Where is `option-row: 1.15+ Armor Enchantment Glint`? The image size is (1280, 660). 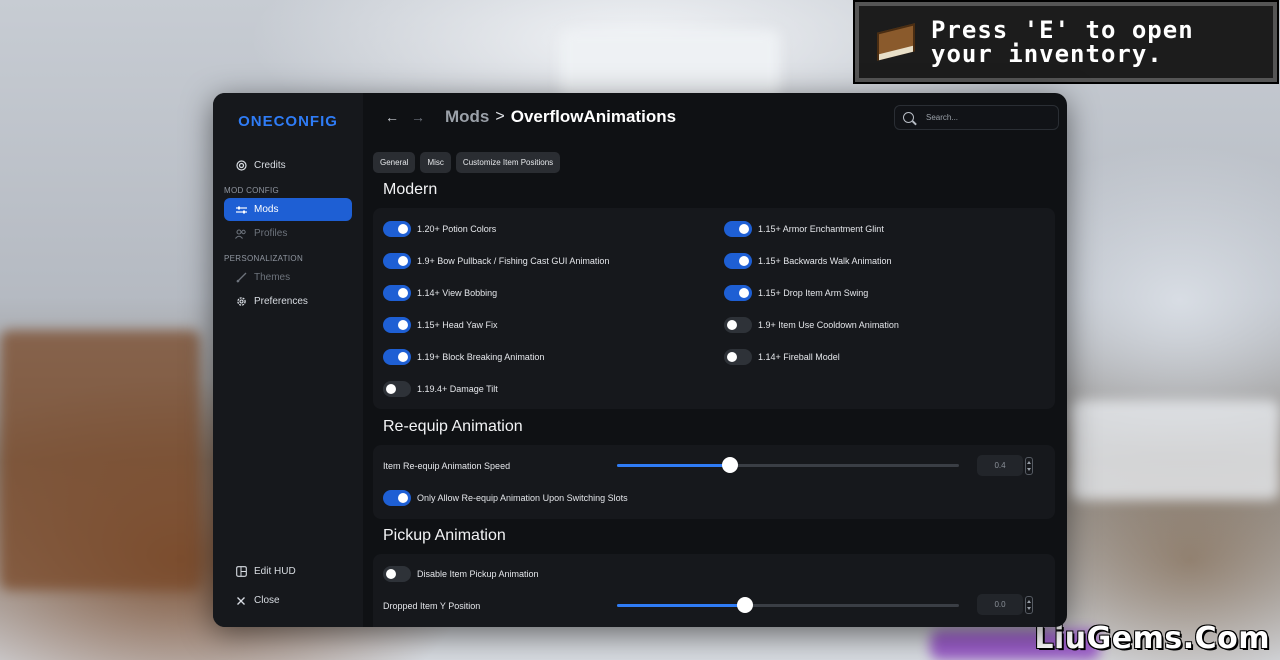
option-row: 1.15+ Armor Enchantment Glint is located at coordinates (804, 229).